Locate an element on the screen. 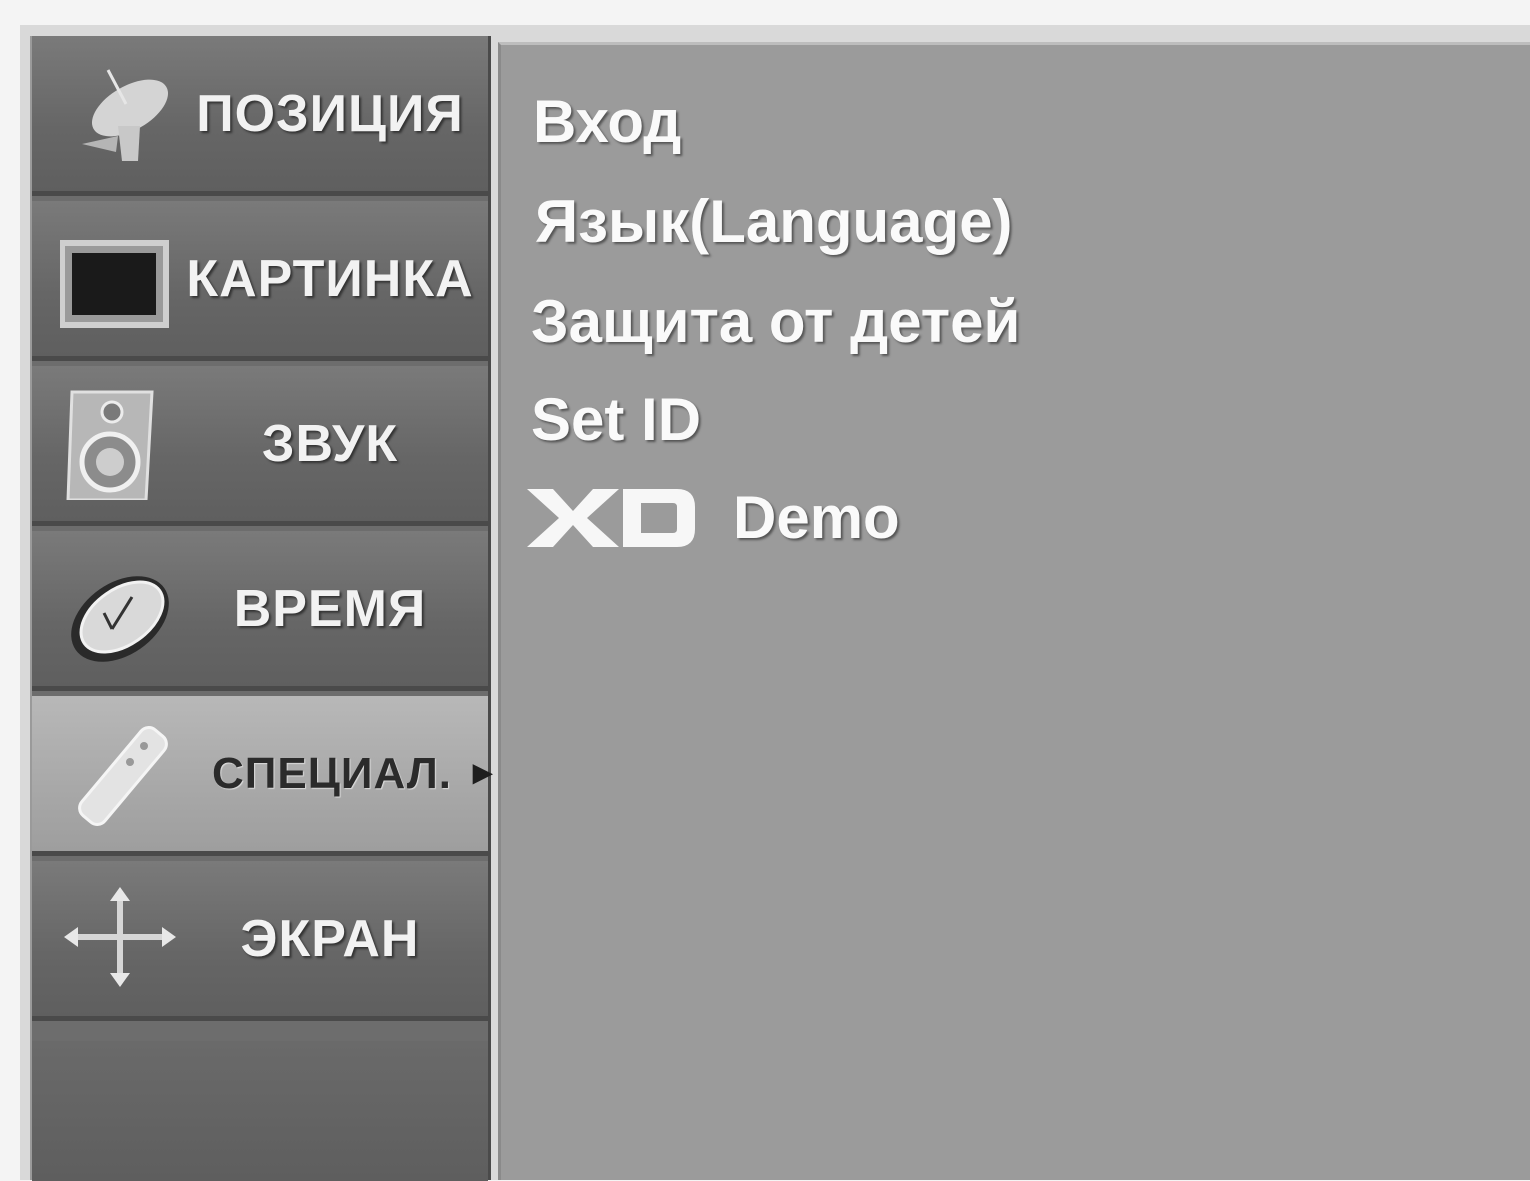 This screenshot has height=1181, width=1530. tv-screen-icon is located at coordinates (114, 284).